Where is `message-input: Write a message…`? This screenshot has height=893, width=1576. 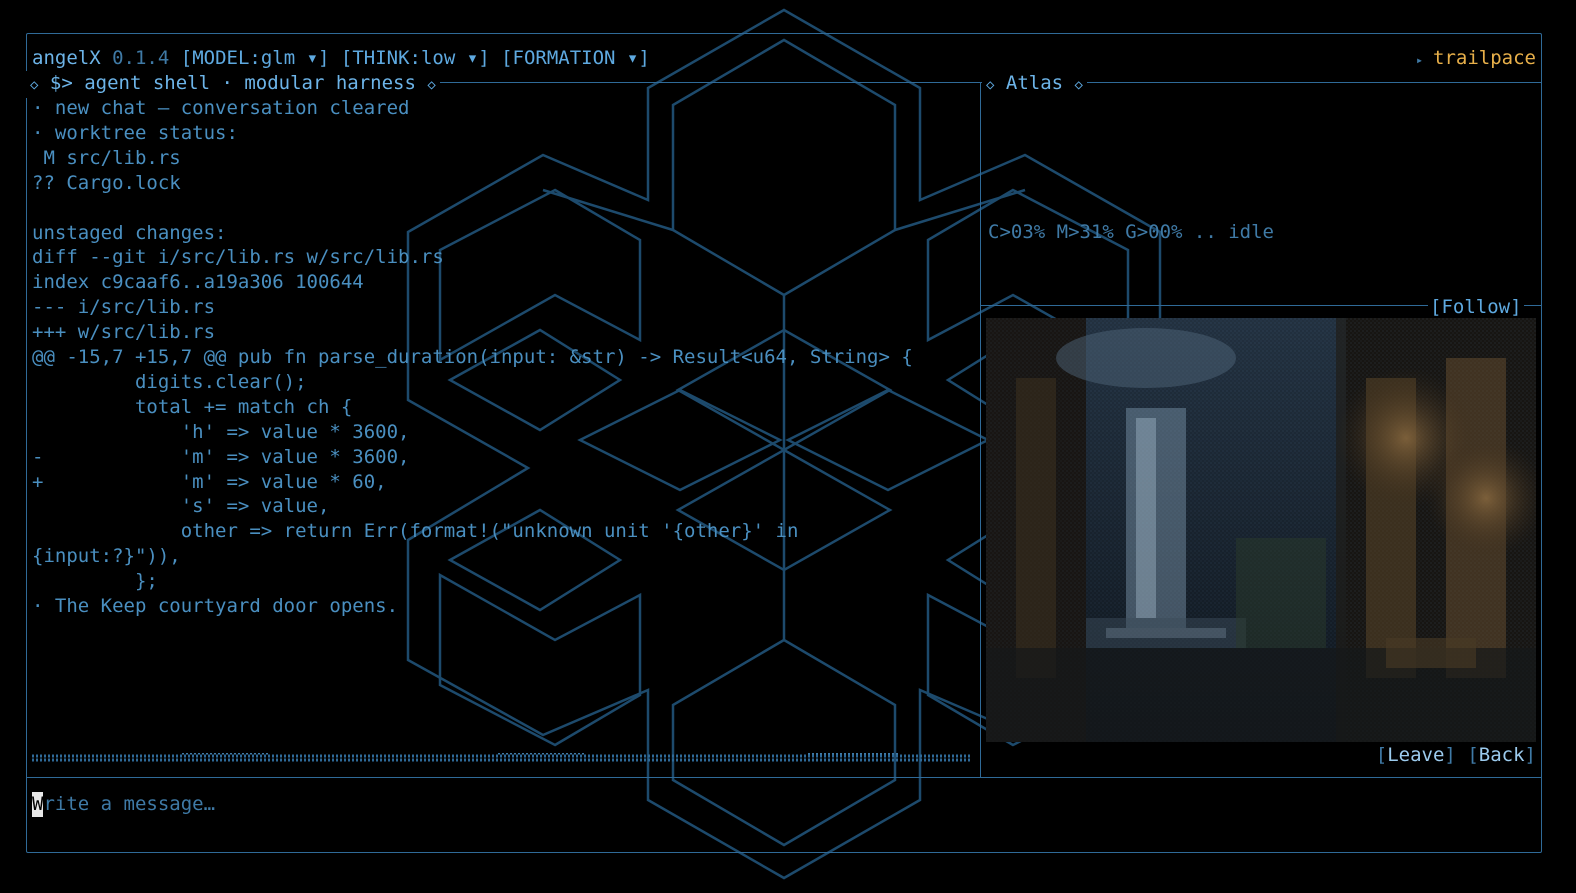 message-input: Write a message… is located at coordinates (123, 804).